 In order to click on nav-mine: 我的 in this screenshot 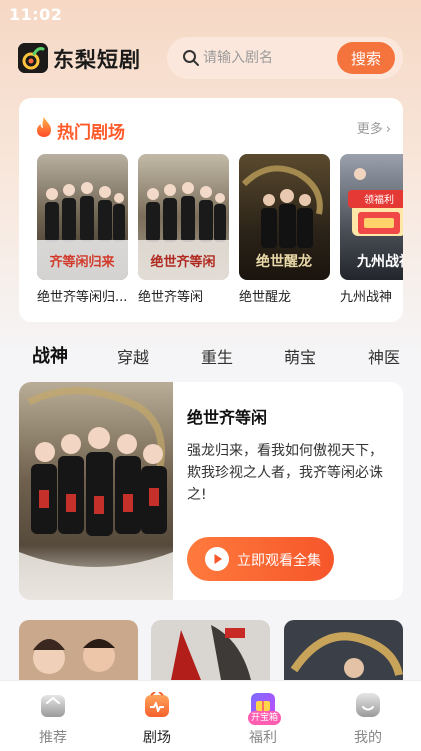, I will do `click(368, 716)`.